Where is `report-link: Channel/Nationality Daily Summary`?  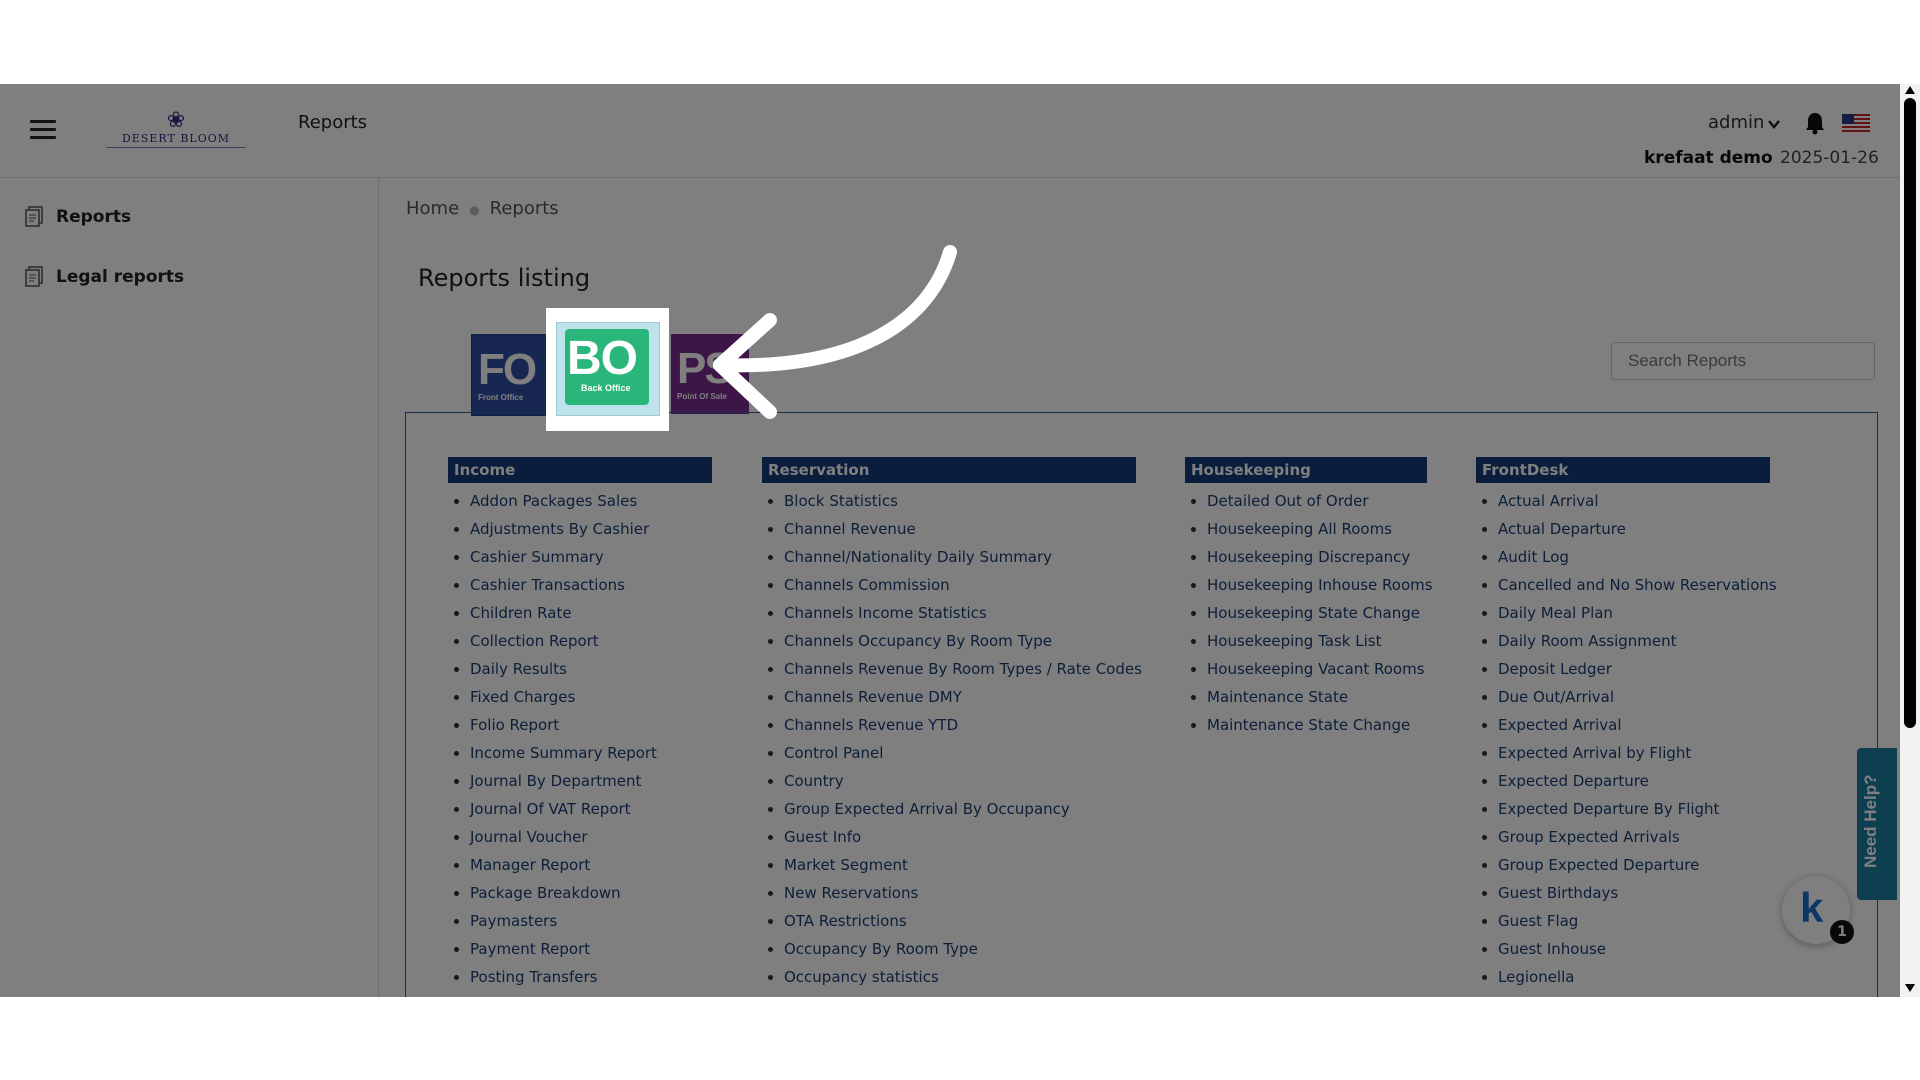 report-link: Channel/Nationality Daily Summary is located at coordinates (963, 557).